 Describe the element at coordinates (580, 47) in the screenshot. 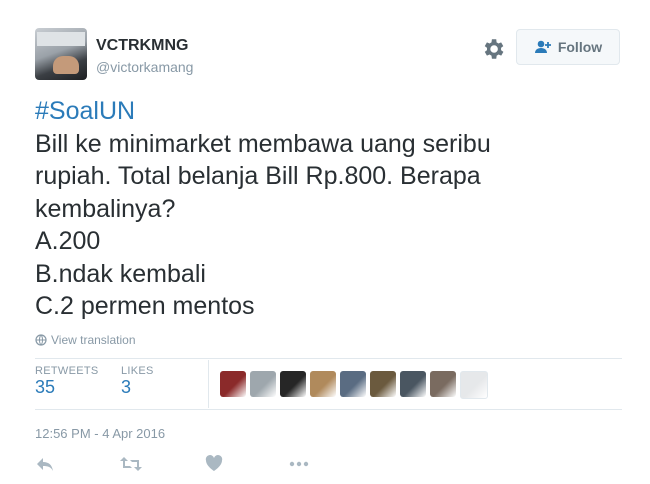

I see `follow-button-label: Follow` at that location.